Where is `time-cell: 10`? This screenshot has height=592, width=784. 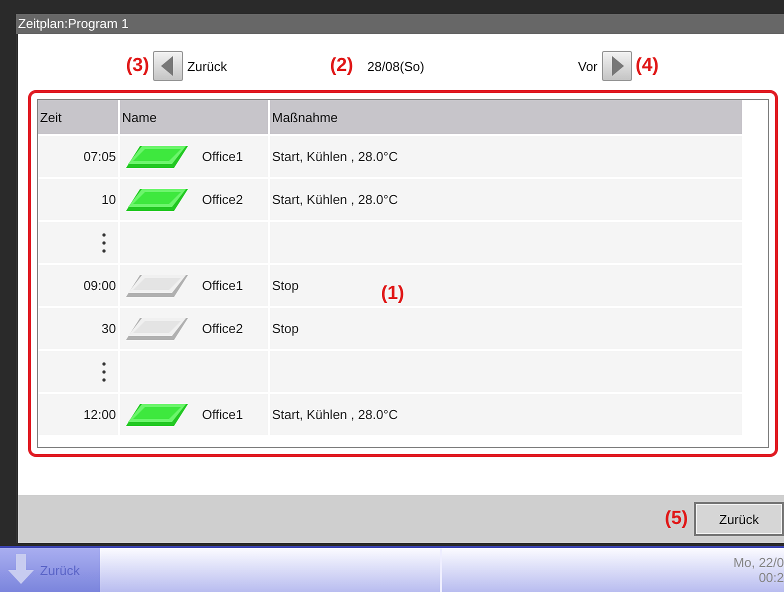 time-cell: 10 is located at coordinates (78, 199).